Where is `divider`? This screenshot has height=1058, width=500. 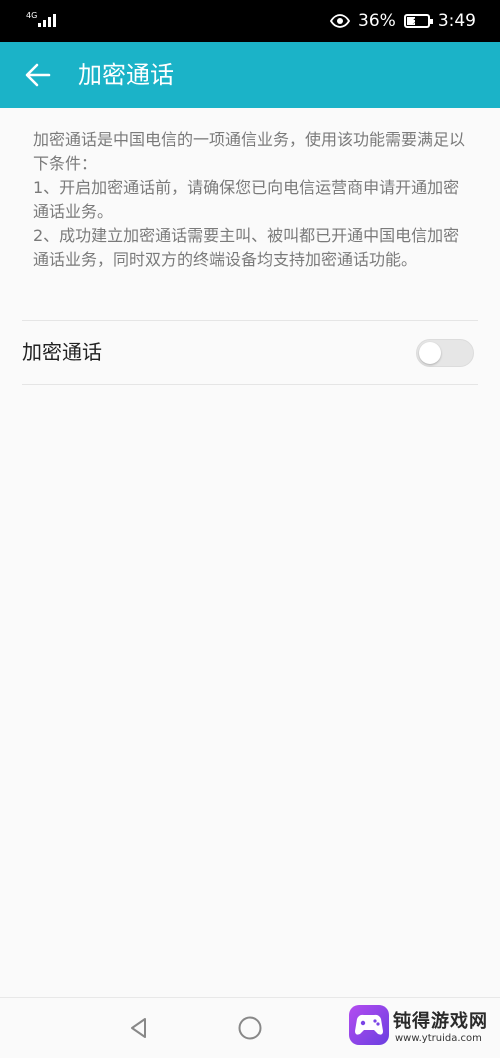
divider is located at coordinates (250, 384).